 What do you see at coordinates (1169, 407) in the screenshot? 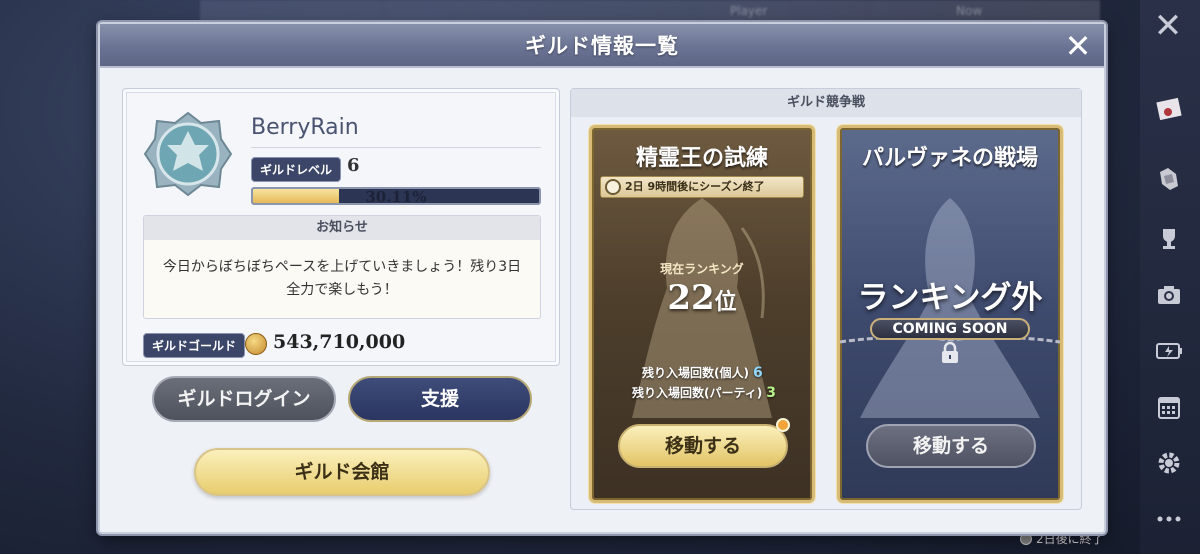
I see `calendar-icon` at bounding box center [1169, 407].